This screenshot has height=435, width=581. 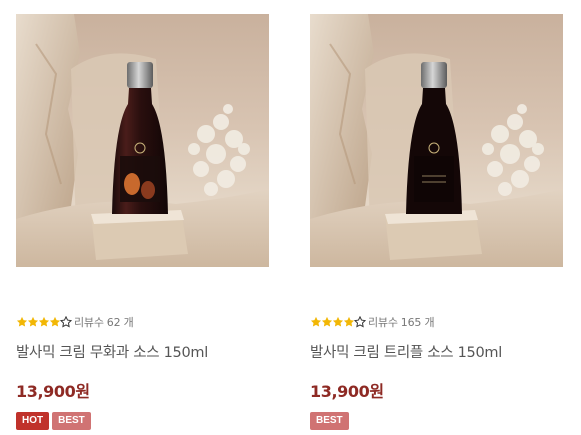 I want to click on product-name: 발사믹 크림 트리플 소스 150ml, so click(x=436, y=351).